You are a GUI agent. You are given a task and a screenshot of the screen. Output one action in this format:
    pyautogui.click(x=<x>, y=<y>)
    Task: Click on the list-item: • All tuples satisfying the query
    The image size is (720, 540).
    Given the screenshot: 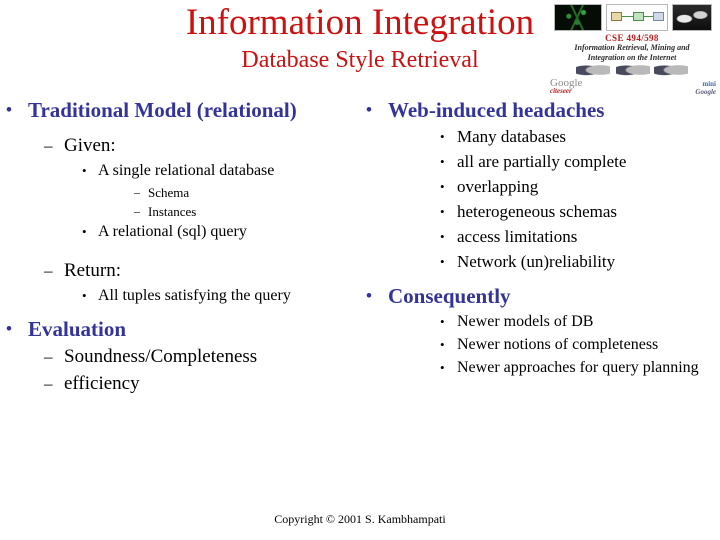 What is the action you would take?
    pyautogui.click(x=223, y=296)
    